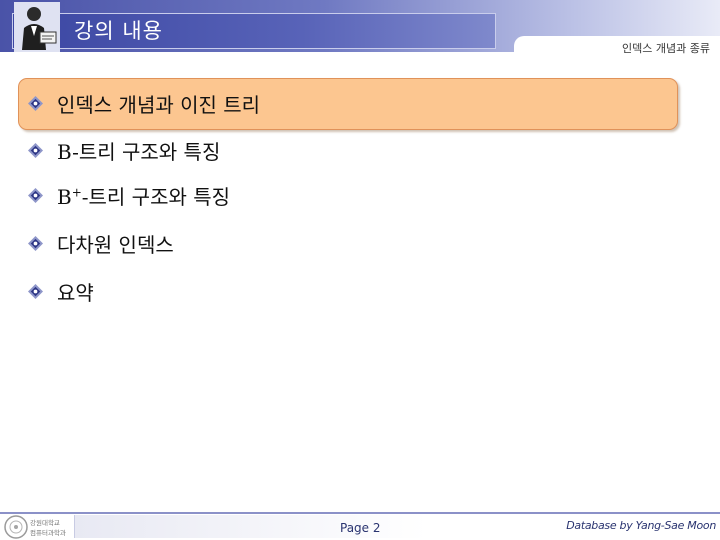  Describe the element at coordinates (115, 244) in the screenshot. I see `list-item-label: 다차원 인덱스` at that location.